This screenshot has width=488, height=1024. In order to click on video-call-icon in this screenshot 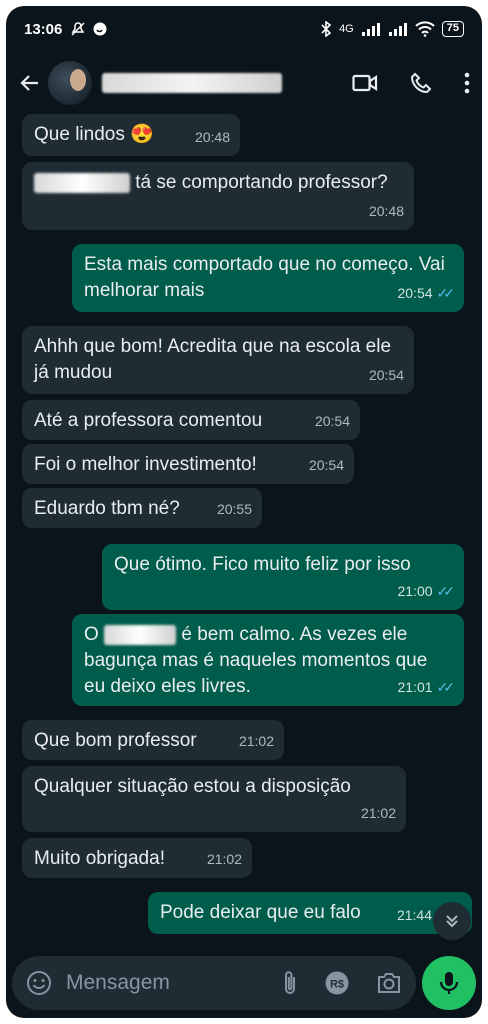, I will do `click(365, 83)`.